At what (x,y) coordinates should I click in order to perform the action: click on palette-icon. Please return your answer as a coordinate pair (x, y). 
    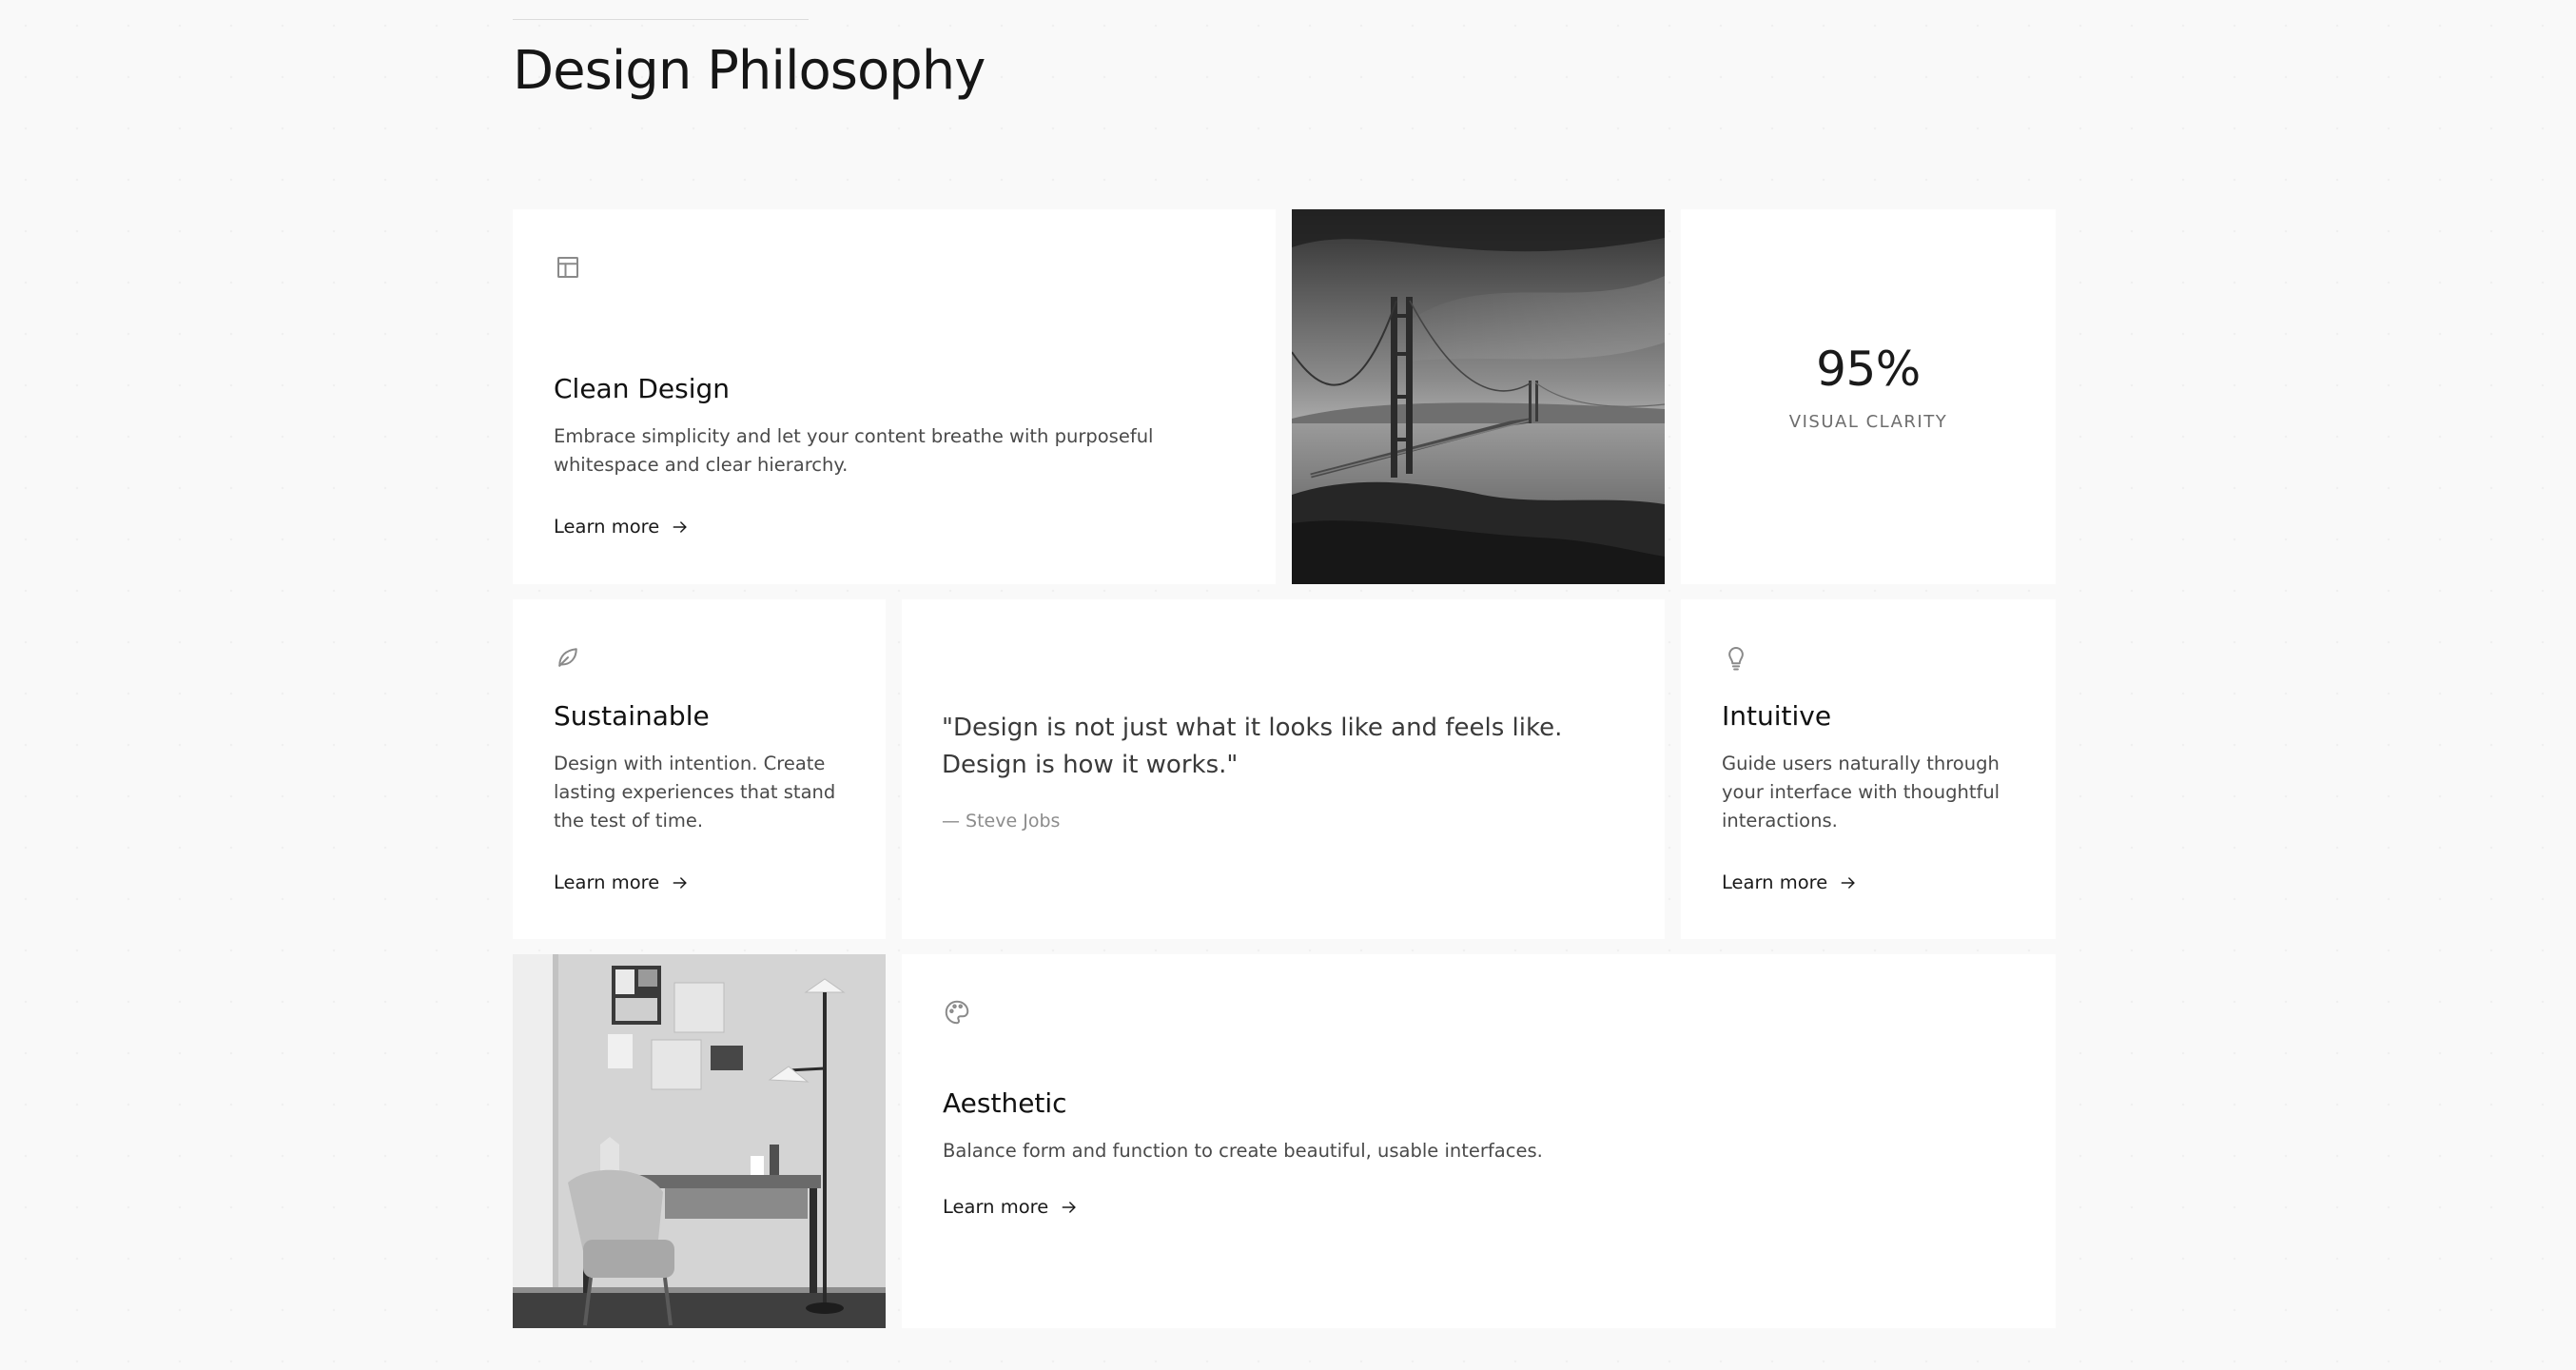
    Looking at the image, I should click on (957, 1012).